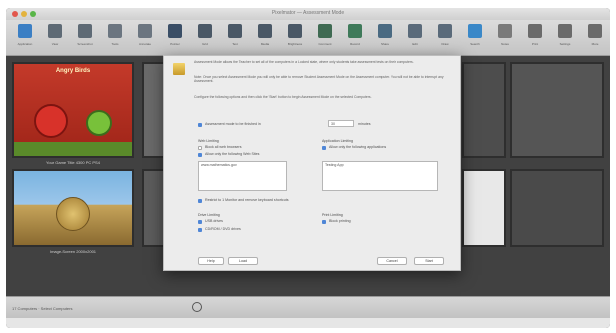 The height and width of the screenshot is (333, 616). What do you see at coordinates (429, 261) in the screenshot?
I see `start-button: Start` at bounding box center [429, 261].